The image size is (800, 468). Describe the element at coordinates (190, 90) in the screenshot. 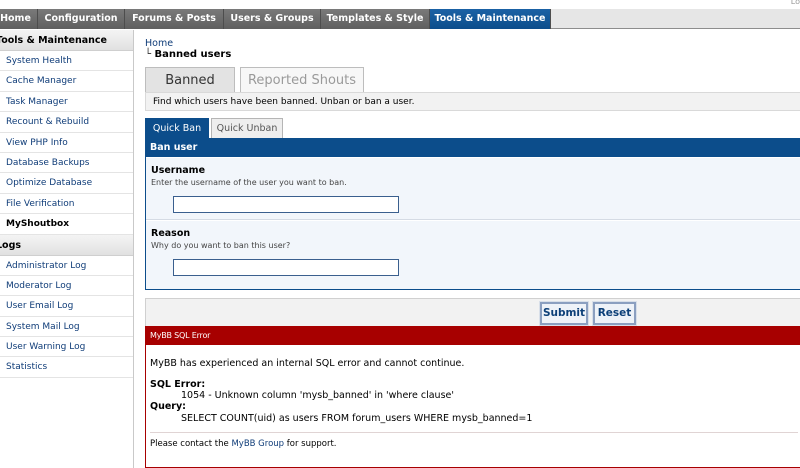

I see `tab-banned-users: Banned users` at that location.